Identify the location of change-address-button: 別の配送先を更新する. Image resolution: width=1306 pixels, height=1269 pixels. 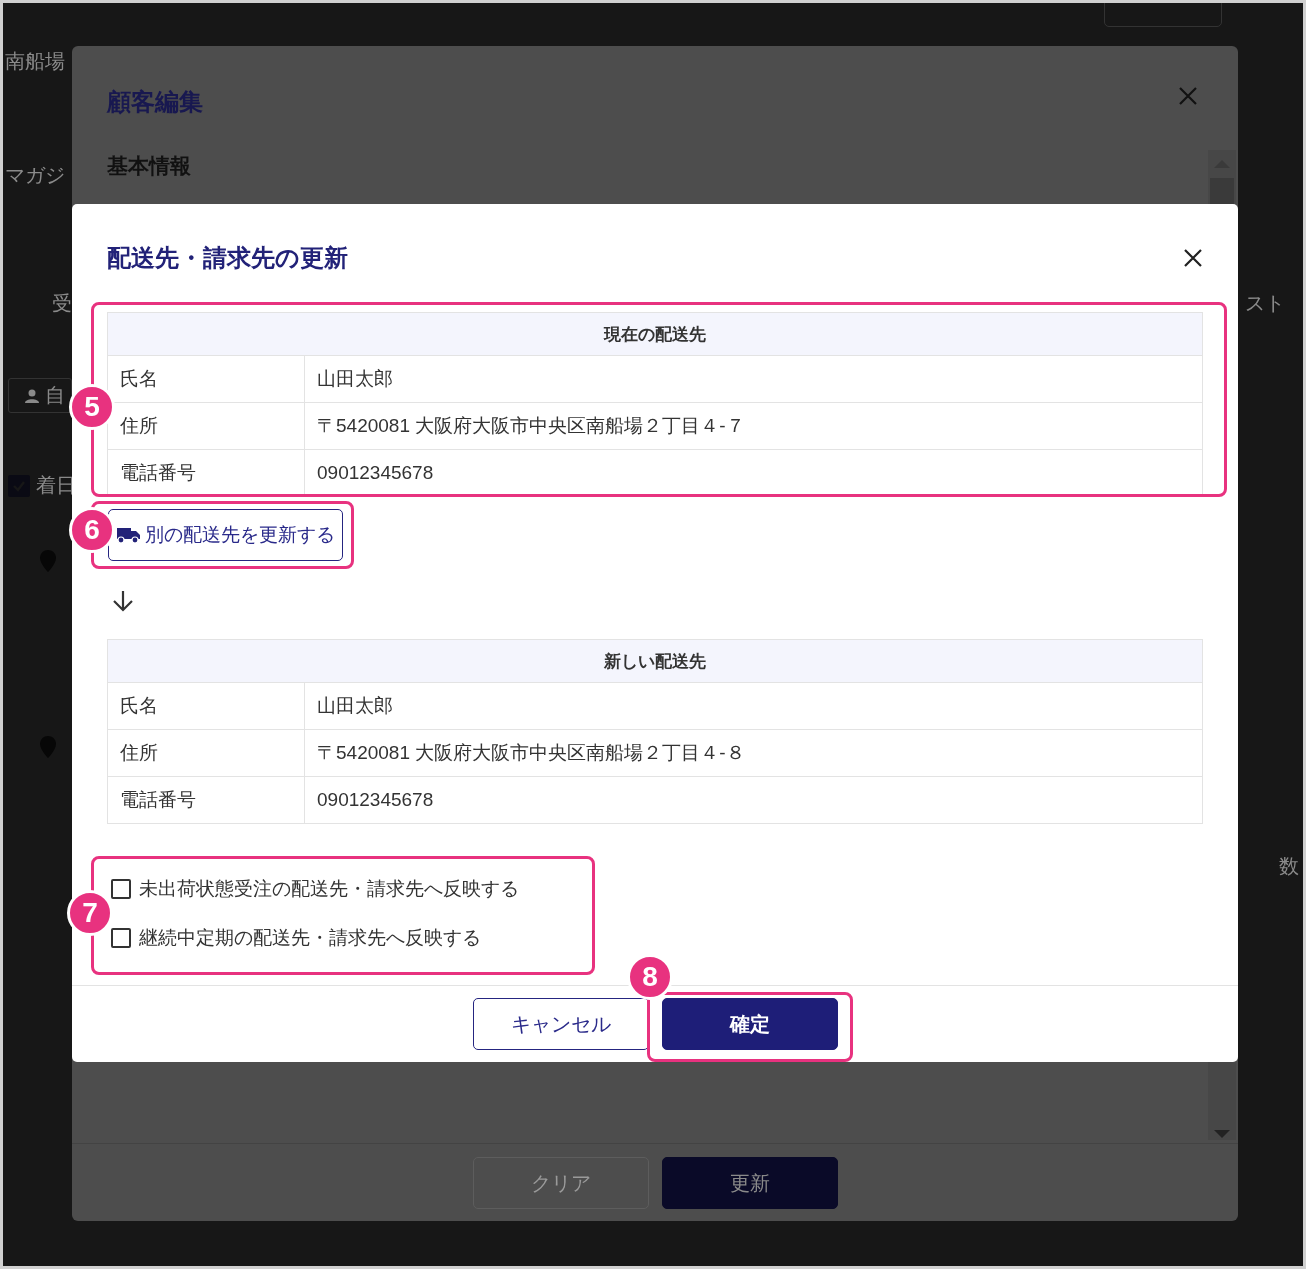
(225, 535).